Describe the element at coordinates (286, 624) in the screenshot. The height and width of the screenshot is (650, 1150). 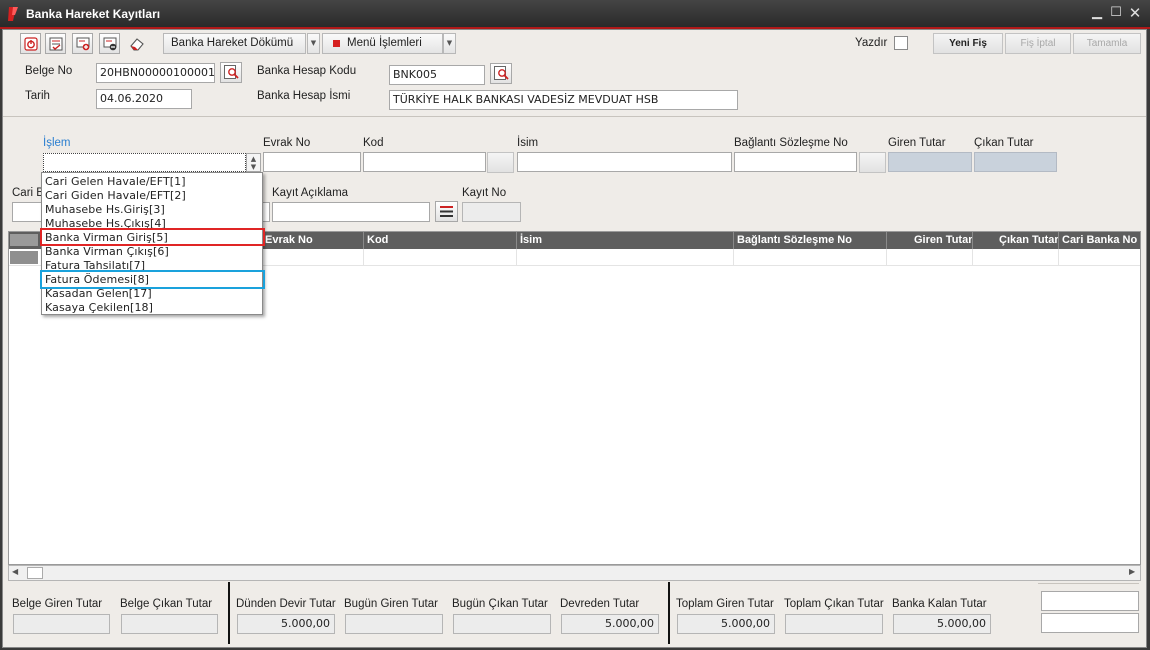
I see `dunden-field: 5.000,00` at that location.